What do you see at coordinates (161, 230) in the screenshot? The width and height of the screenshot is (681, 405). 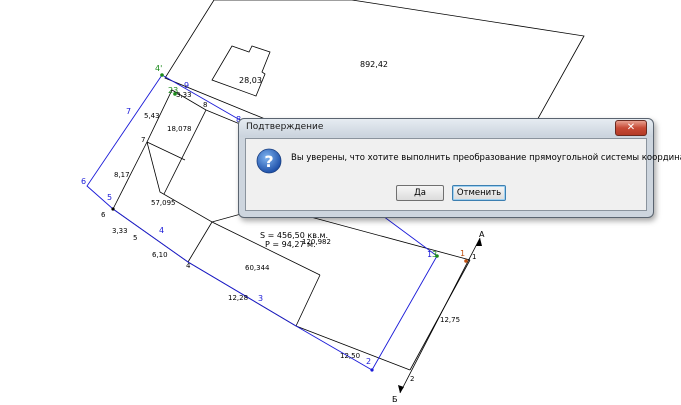 I see `point-label-blue: 4` at bounding box center [161, 230].